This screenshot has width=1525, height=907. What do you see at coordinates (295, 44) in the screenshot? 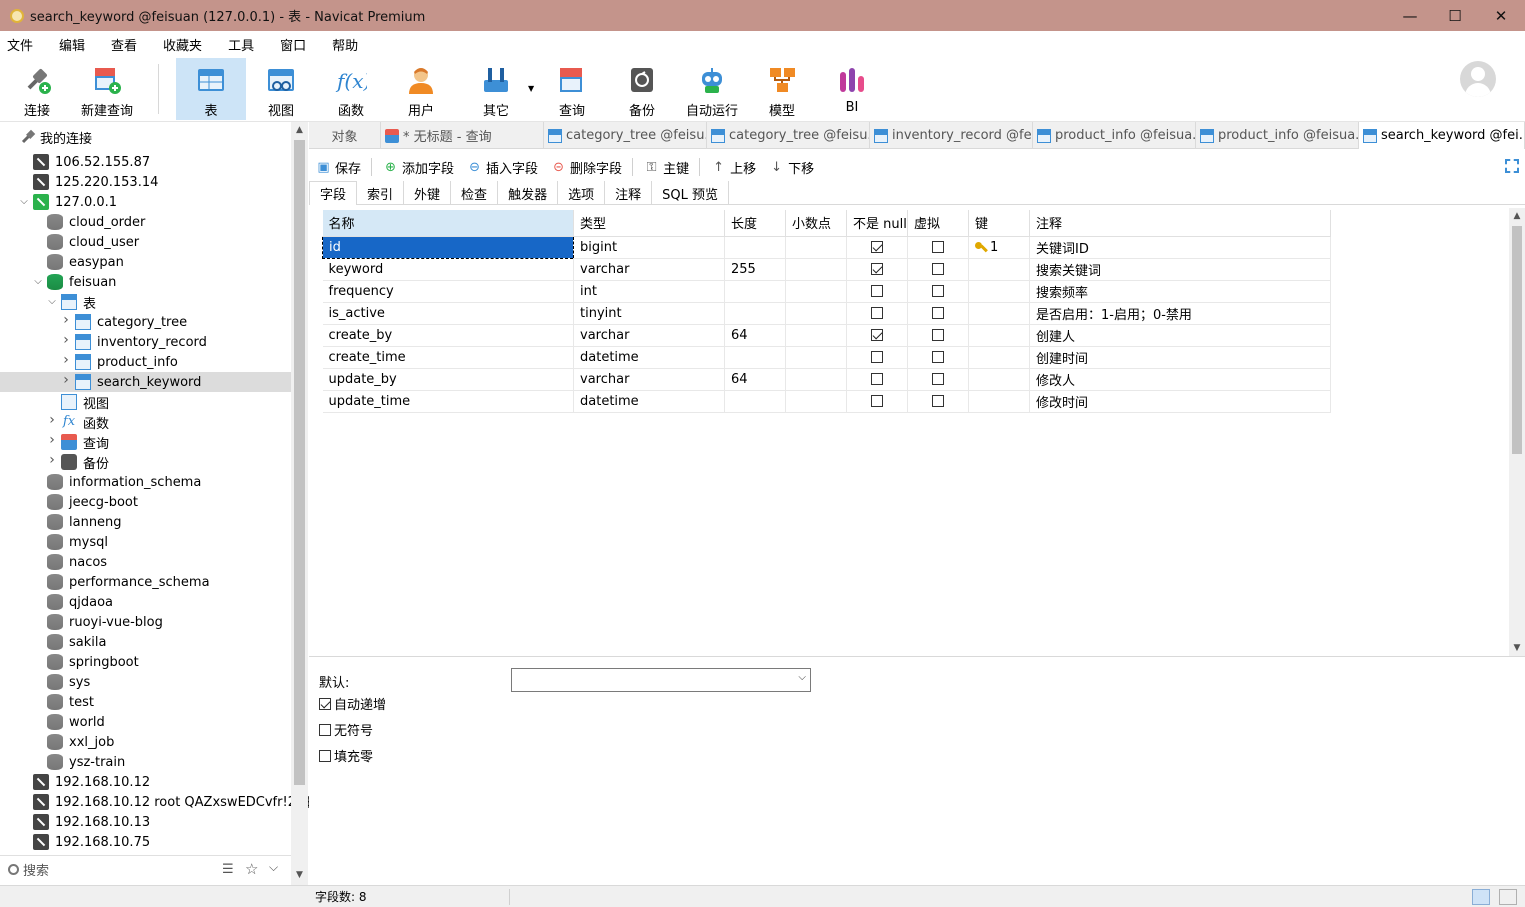
I see `menu-window: 窗口` at bounding box center [295, 44].